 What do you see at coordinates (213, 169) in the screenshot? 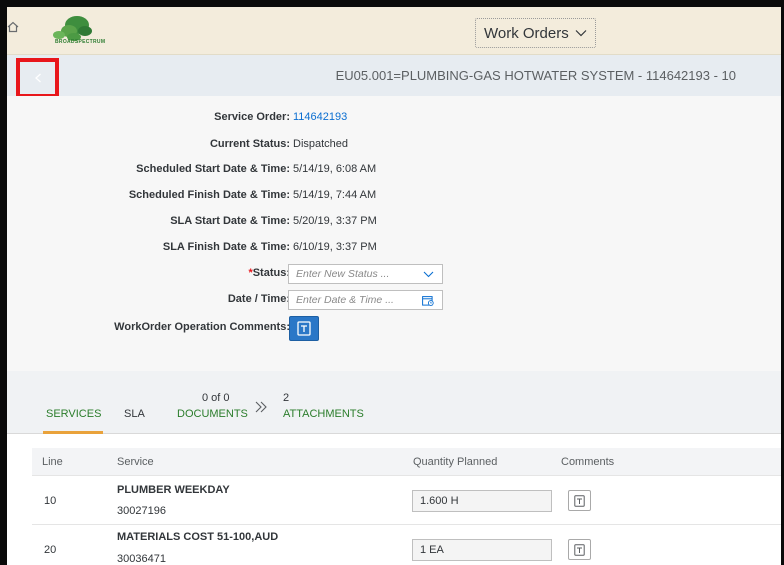
I see `scheduled-start-label: Scheduled Start Date & Time:` at bounding box center [213, 169].